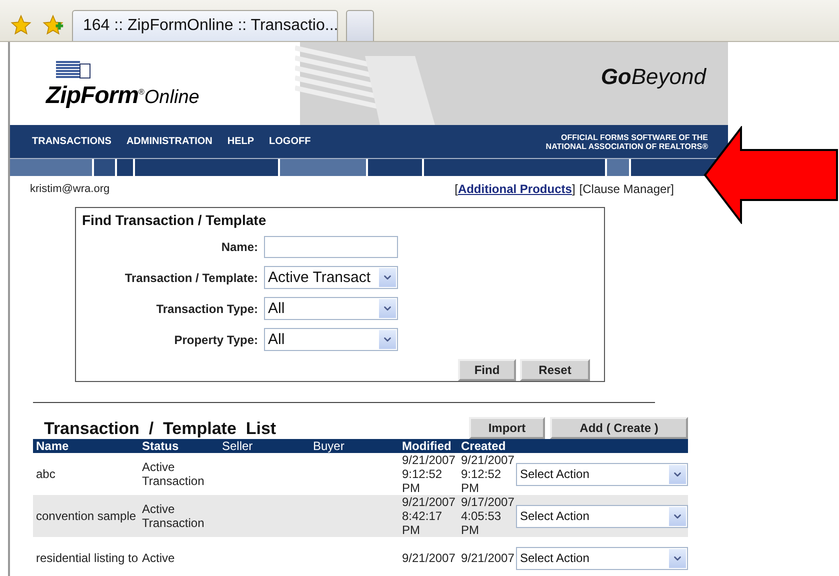 The width and height of the screenshot is (839, 576). I want to click on table-cell-text: Active, so click(158, 558).